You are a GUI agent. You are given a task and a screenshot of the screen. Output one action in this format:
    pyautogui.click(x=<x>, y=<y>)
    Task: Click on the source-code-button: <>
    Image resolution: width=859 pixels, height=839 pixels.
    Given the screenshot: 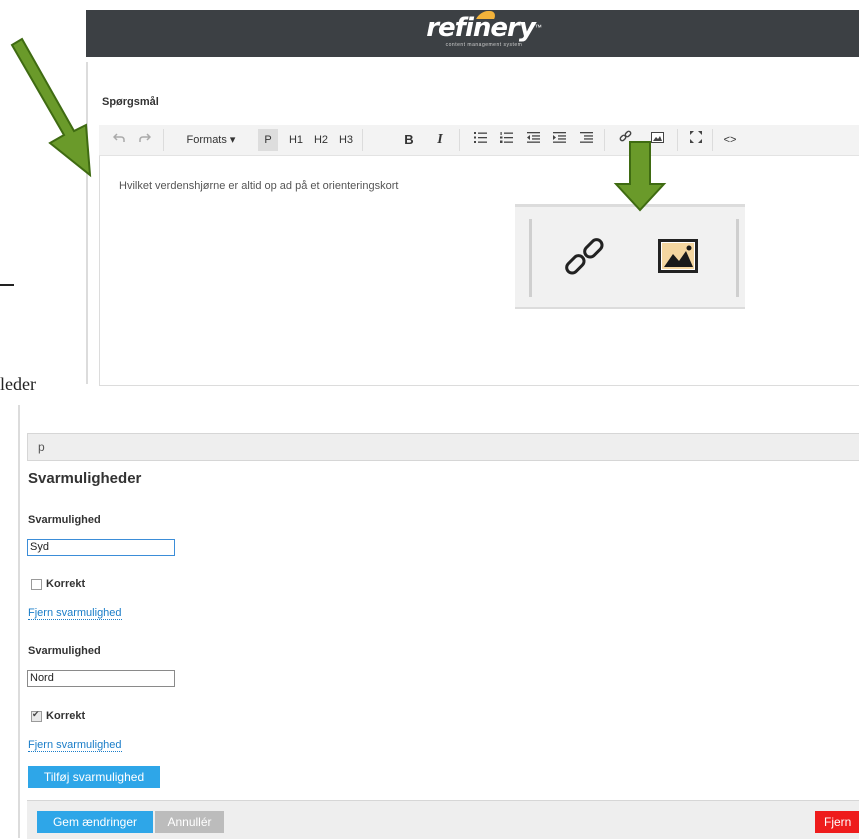 What is the action you would take?
    pyautogui.click(x=730, y=140)
    